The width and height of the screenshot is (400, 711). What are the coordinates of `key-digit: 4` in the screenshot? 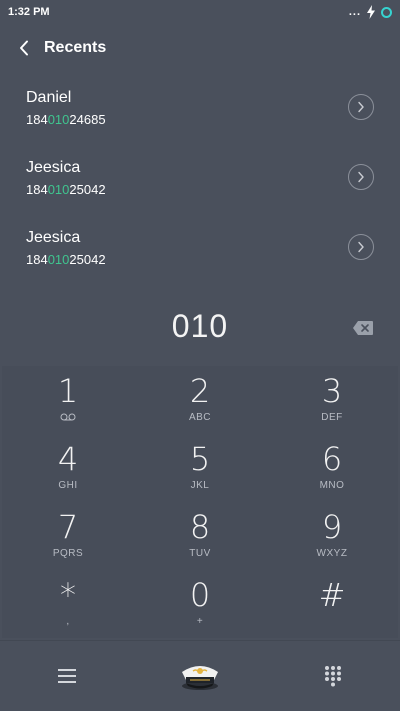 It's located at (68, 459).